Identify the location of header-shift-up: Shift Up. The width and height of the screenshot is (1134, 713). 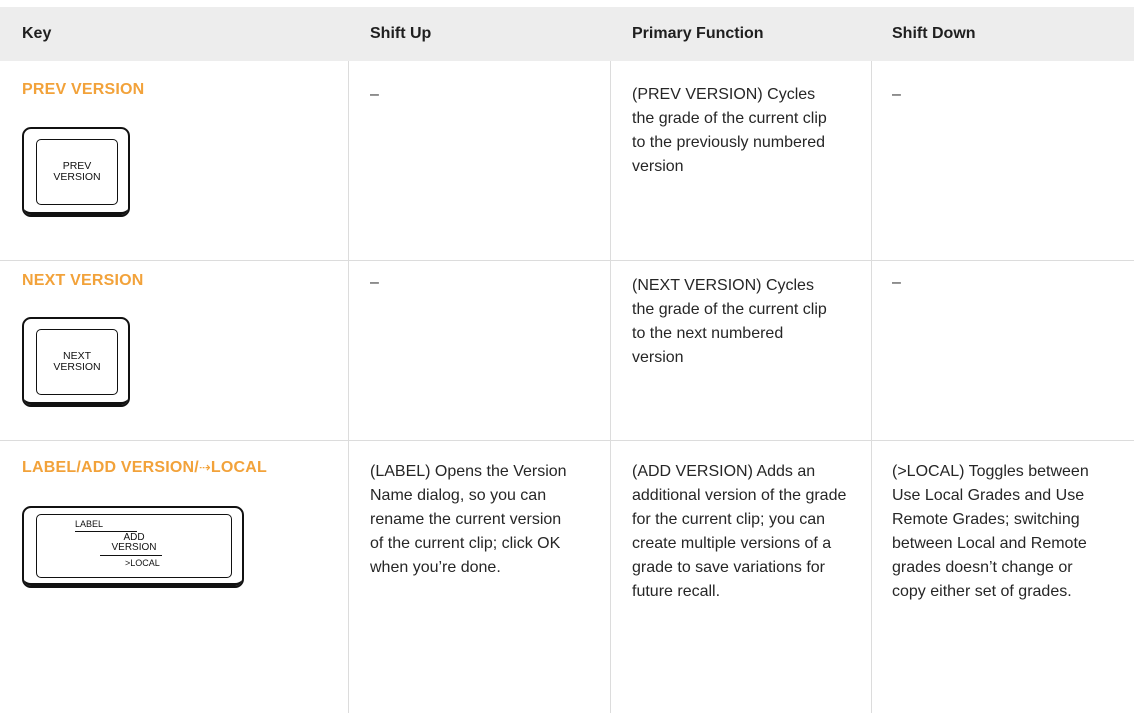
(401, 33).